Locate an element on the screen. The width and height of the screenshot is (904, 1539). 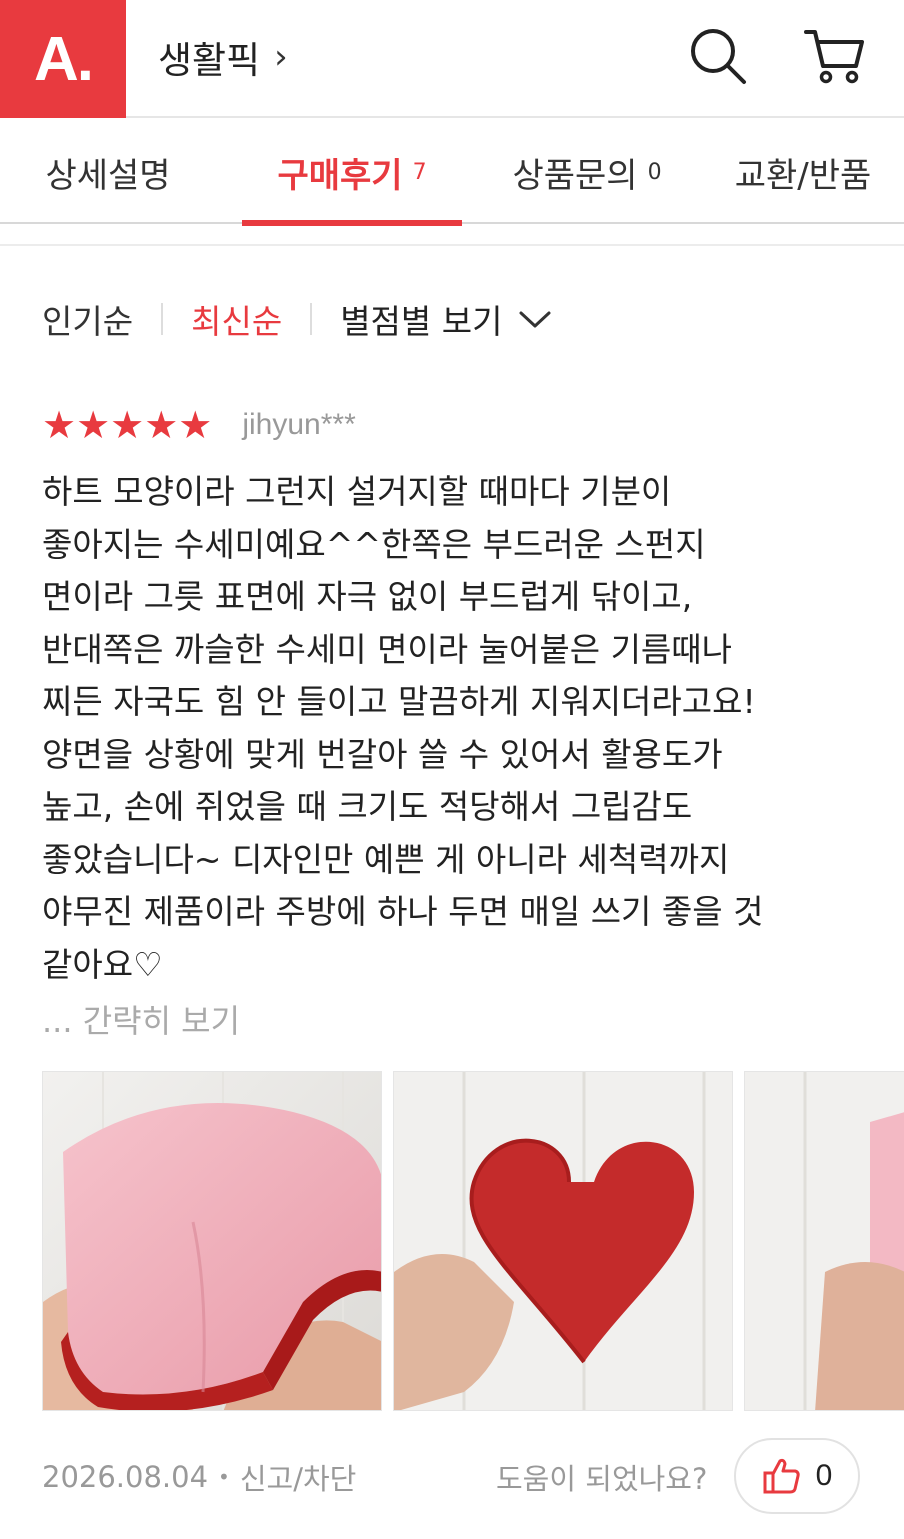
thumbs-up-icon is located at coordinates (781, 1476).